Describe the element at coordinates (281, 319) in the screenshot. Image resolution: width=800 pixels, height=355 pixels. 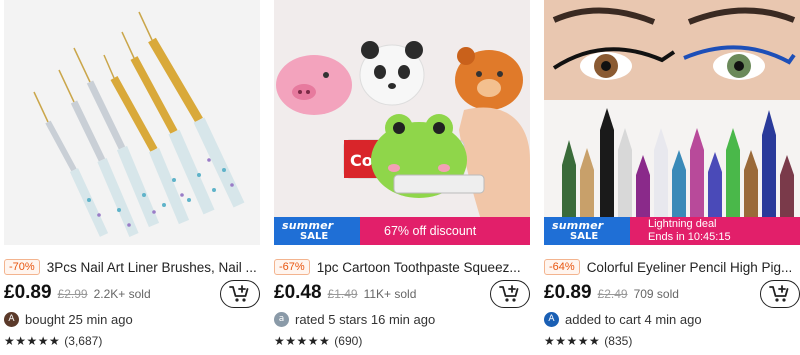
I see `avatar: a` at that location.